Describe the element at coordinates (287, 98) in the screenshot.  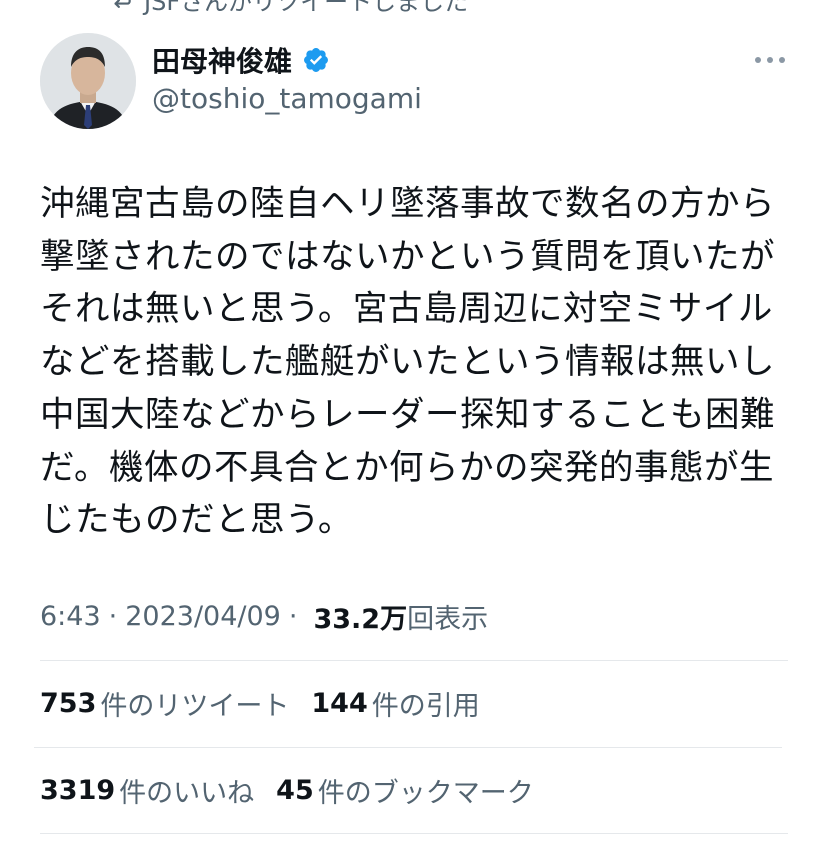
I see `handle: @toshio_tamogami` at that location.